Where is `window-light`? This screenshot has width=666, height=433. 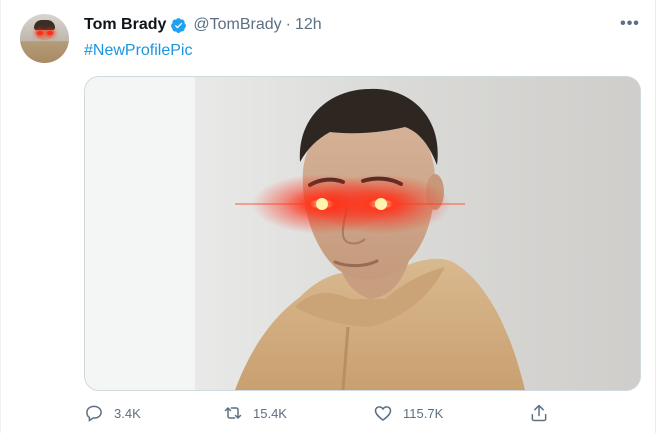 window-light is located at coordinates (140, 233).